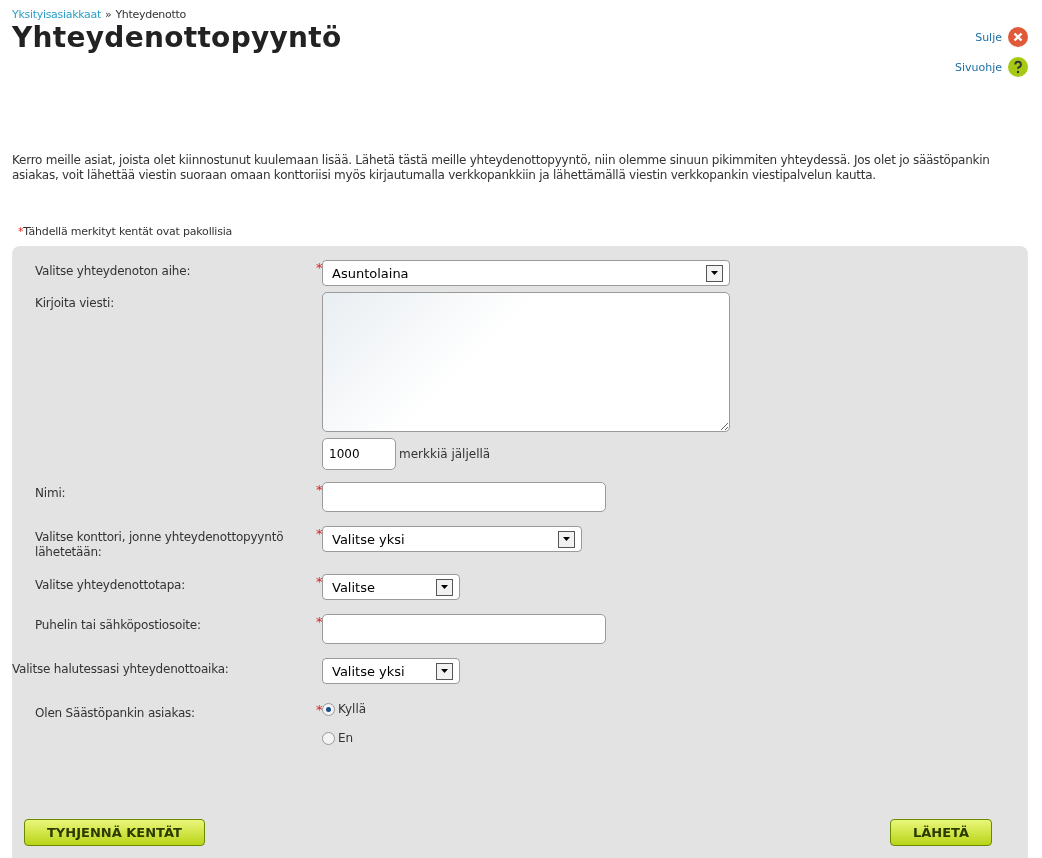  Describe the element at coordinates (1001, 37) in the screenshot. I see `close-link: Sulje` at that location.